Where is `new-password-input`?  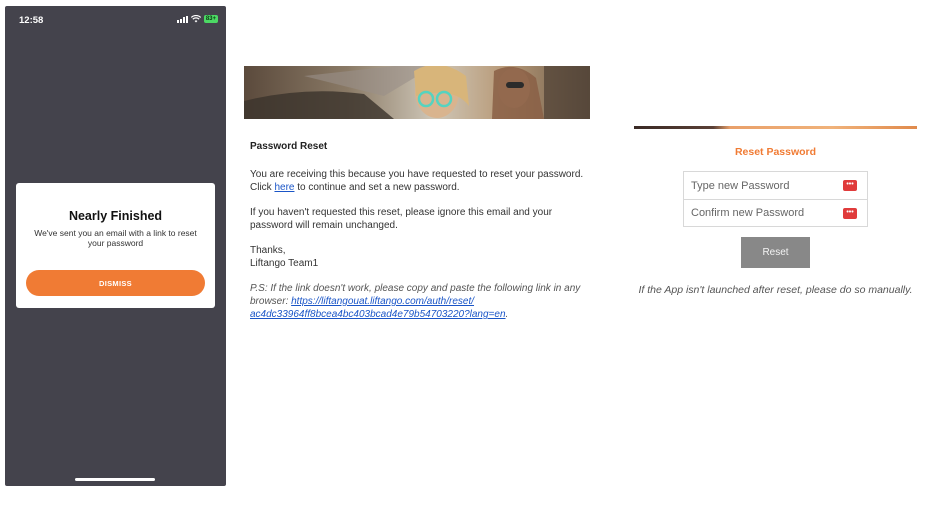
new-password-input is located at coordinates (775, 185).